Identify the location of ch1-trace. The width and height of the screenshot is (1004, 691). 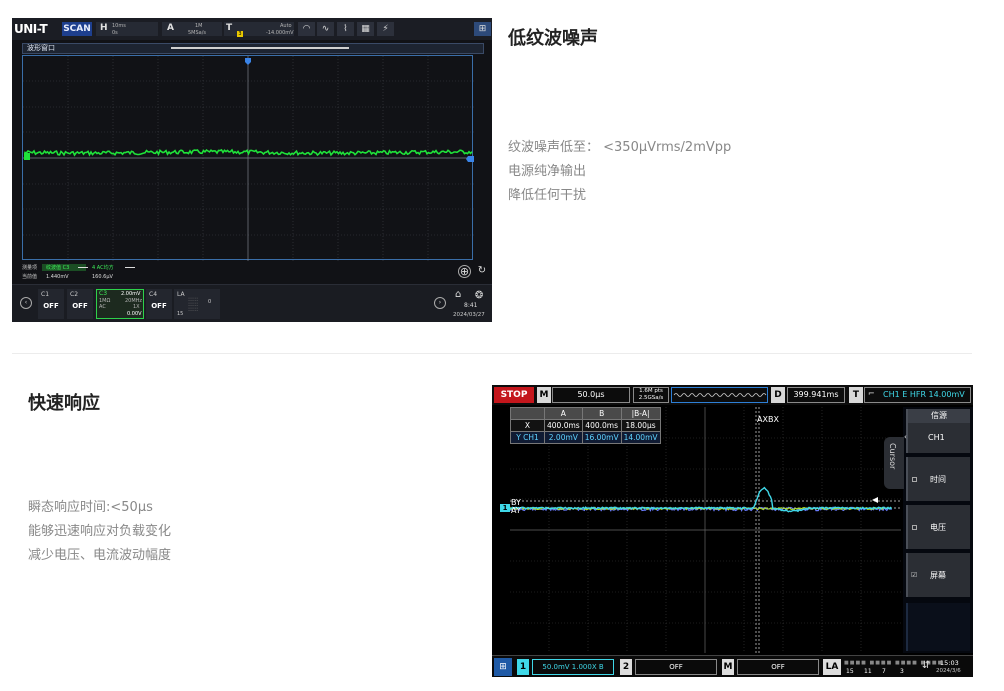
(701, 499).